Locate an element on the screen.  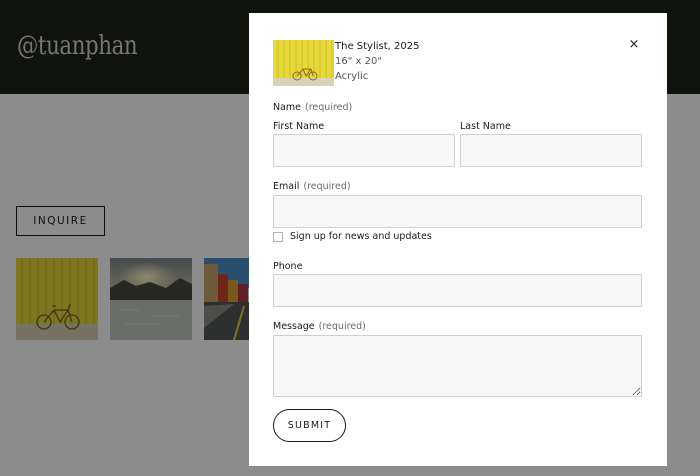
email-field is located at coordinates (457, 211).